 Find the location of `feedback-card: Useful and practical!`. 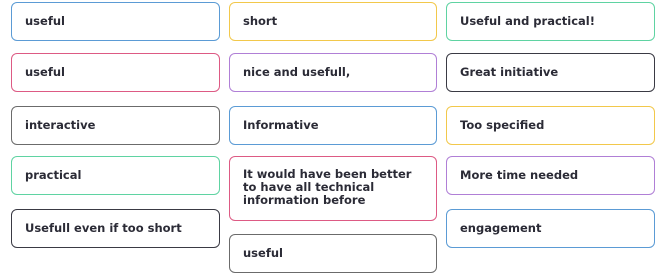

feedback-card: Useful and practical! is located at coordinates (550, 21).